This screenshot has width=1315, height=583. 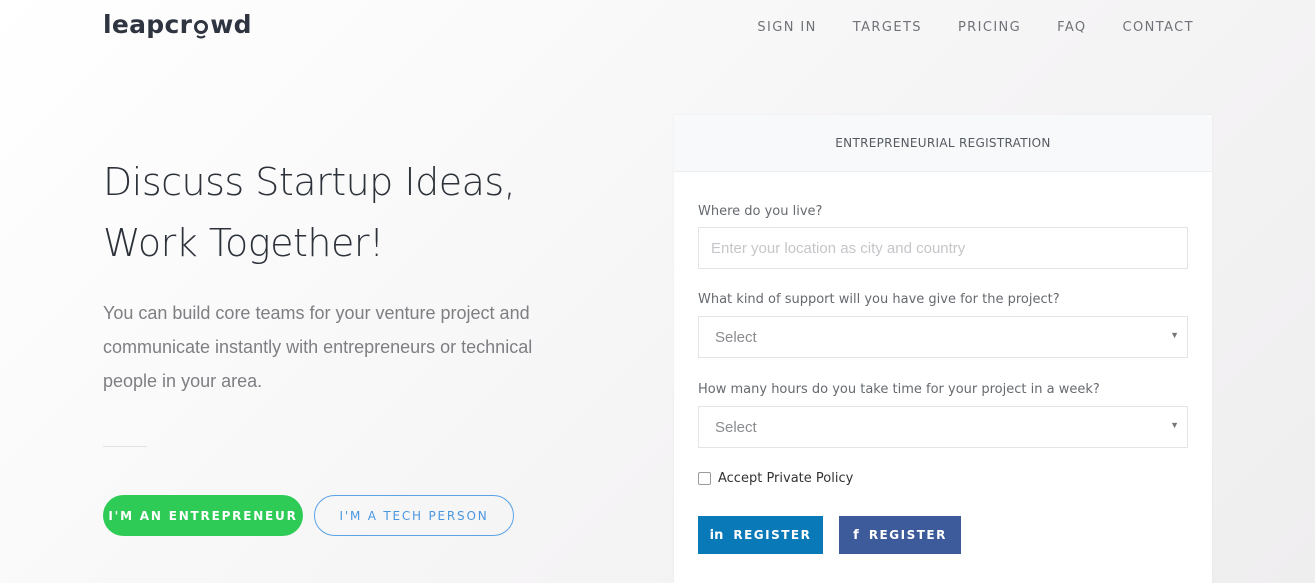 I want to click on main-nav: SIGN IN TARGETS PRICING FAQ CONTACT, so click(x=975, y=27).